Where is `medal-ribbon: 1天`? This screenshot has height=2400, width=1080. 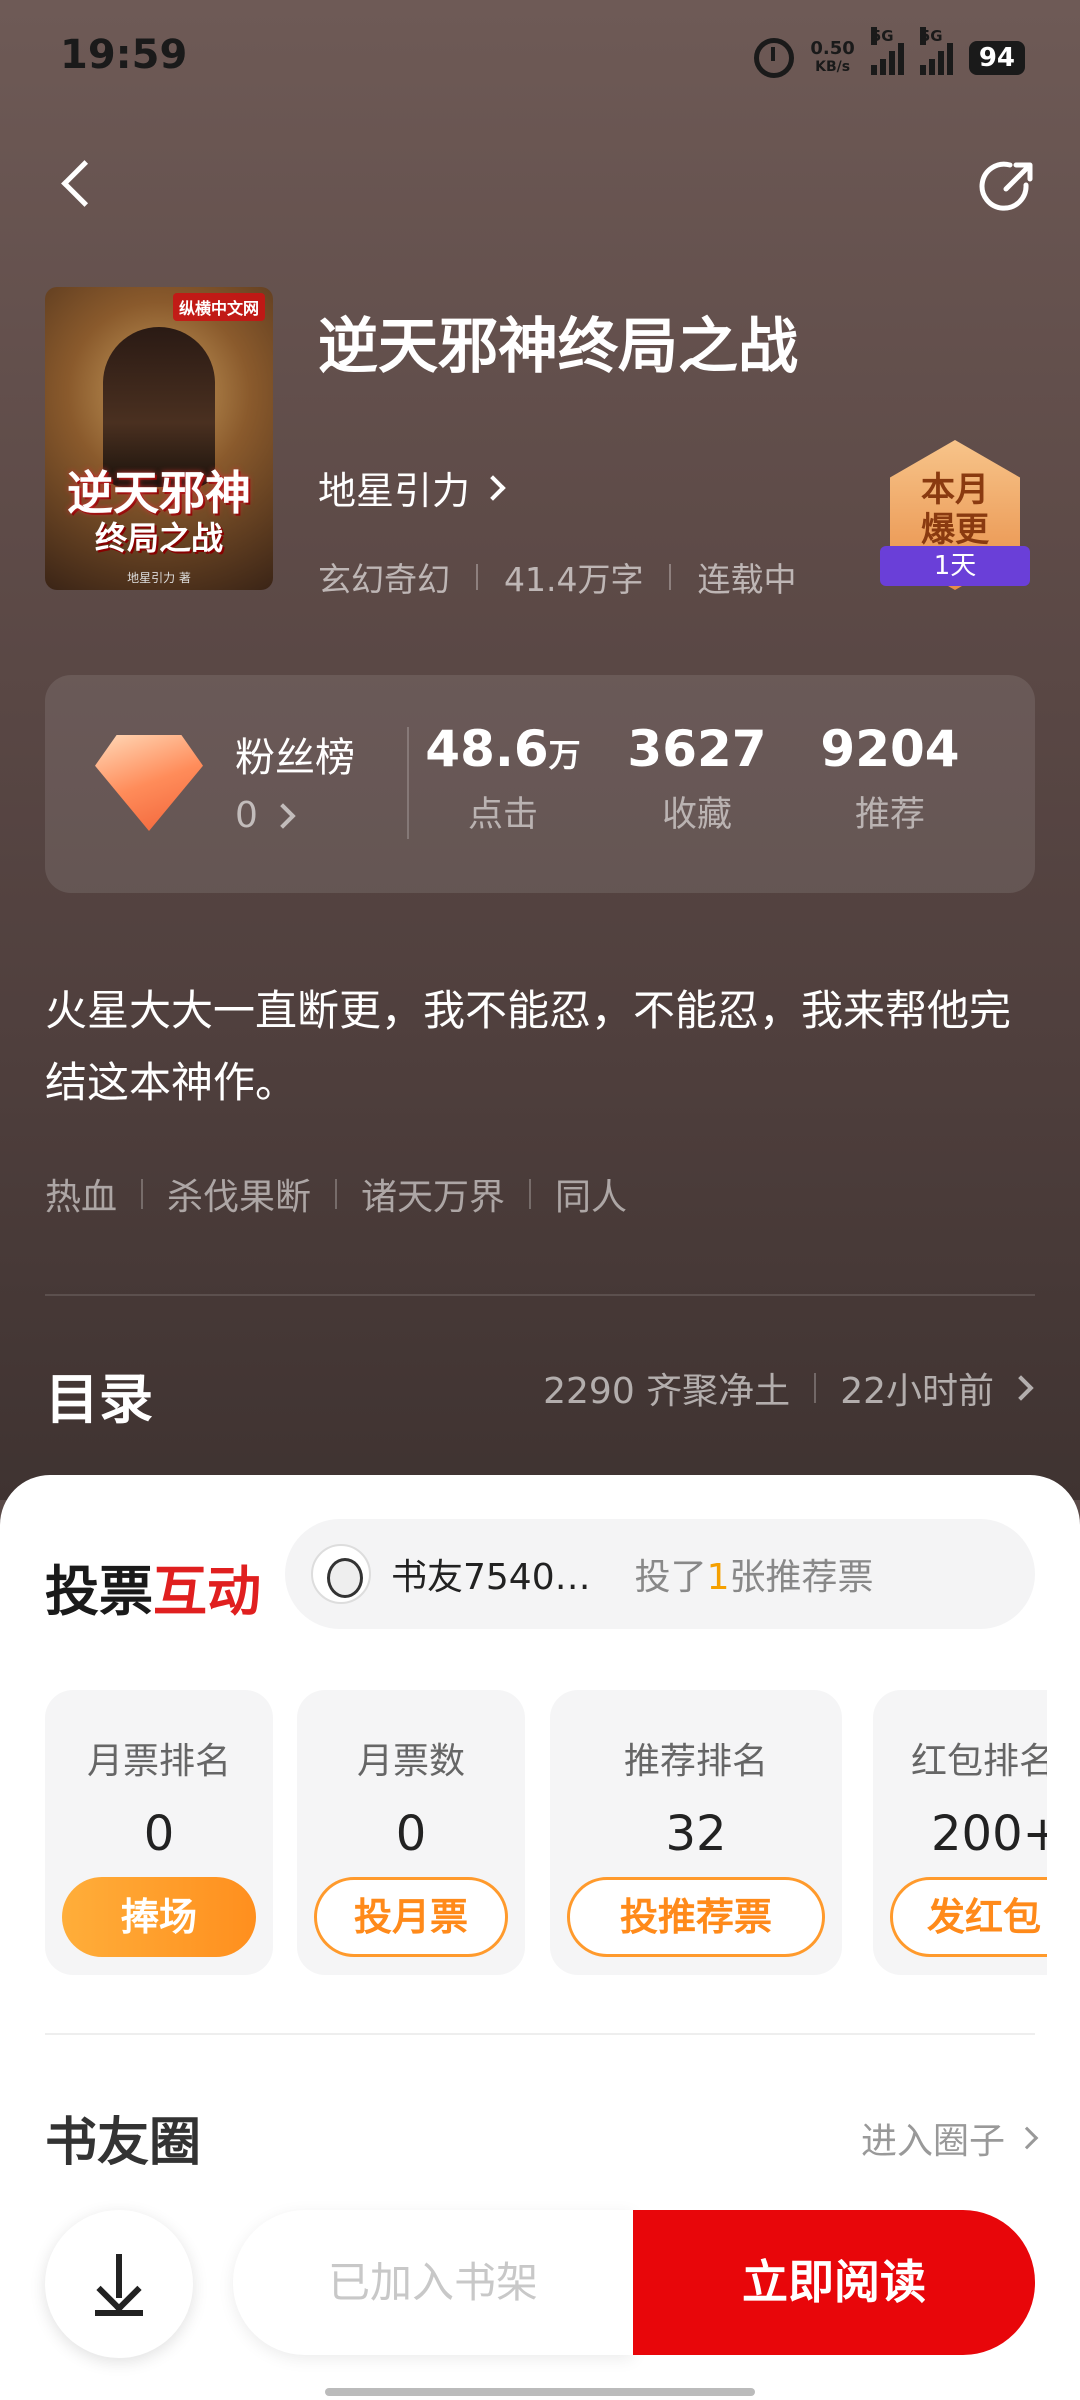 medal-ribbon: 1天 is located at coordinates (955, 566).